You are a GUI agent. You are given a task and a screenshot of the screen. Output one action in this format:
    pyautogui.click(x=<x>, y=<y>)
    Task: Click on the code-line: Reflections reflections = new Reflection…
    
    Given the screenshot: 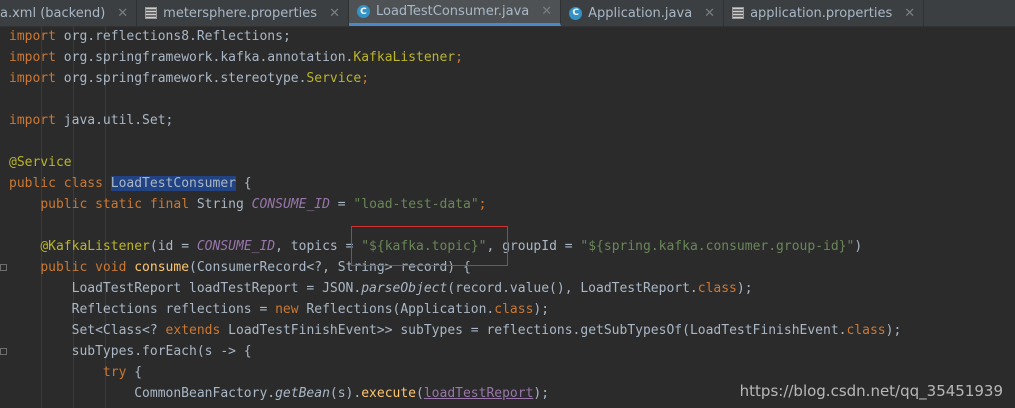 What is the action you would take?
    pyautogui.click(x=279, y=309)
    